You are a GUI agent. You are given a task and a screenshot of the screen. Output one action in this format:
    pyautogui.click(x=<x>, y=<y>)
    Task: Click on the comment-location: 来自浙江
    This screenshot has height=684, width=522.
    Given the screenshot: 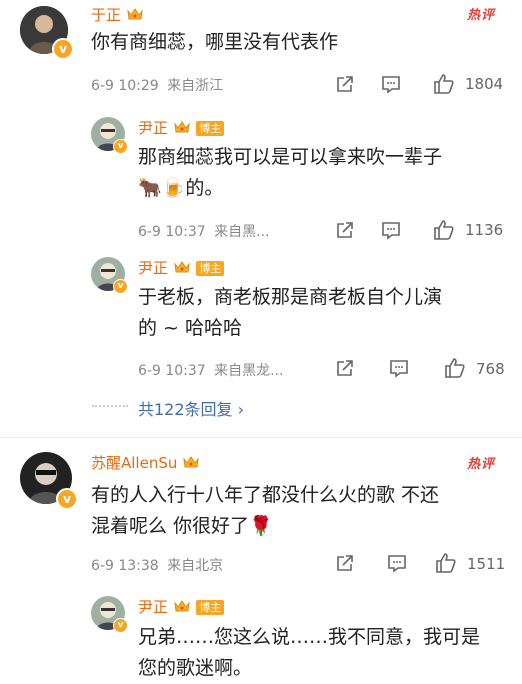 What is the action you would take?
    pyautogui.click(x=195, y=86)
    